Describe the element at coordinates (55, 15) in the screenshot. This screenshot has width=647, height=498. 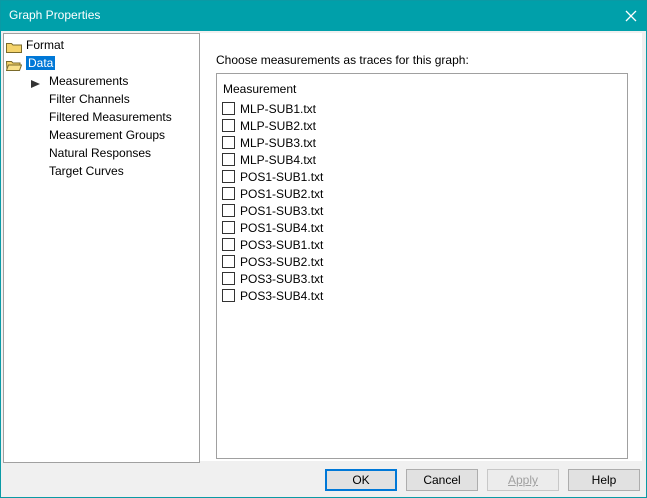
I see `window-title: Graph Properties` at that location.